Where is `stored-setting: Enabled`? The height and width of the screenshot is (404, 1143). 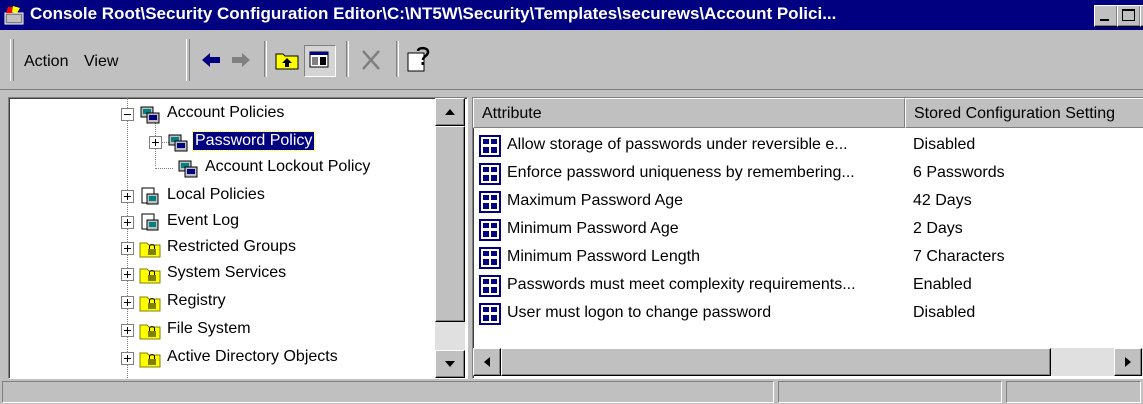 stored-setting: Enabled is located at coordinates (942, 284).